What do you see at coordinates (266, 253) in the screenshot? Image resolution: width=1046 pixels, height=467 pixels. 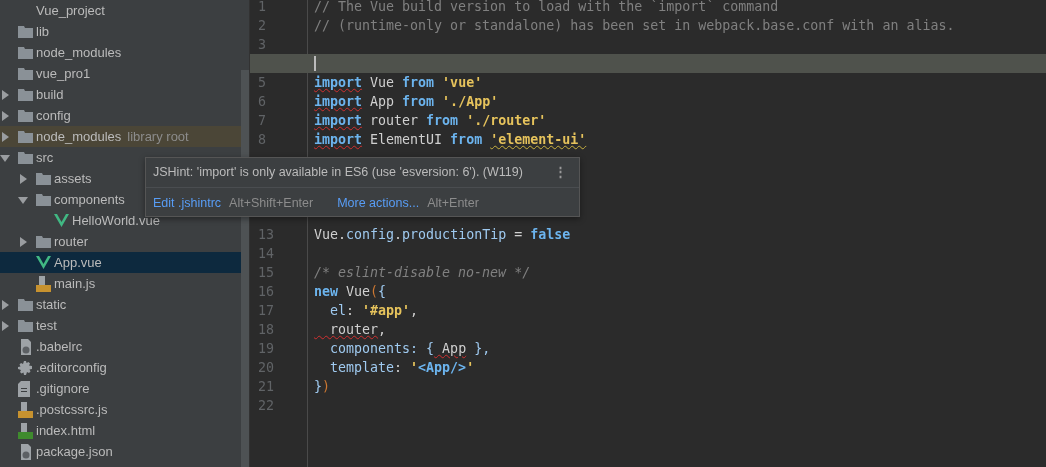 I see `line-number: 14` at bounding box center [266, 253].